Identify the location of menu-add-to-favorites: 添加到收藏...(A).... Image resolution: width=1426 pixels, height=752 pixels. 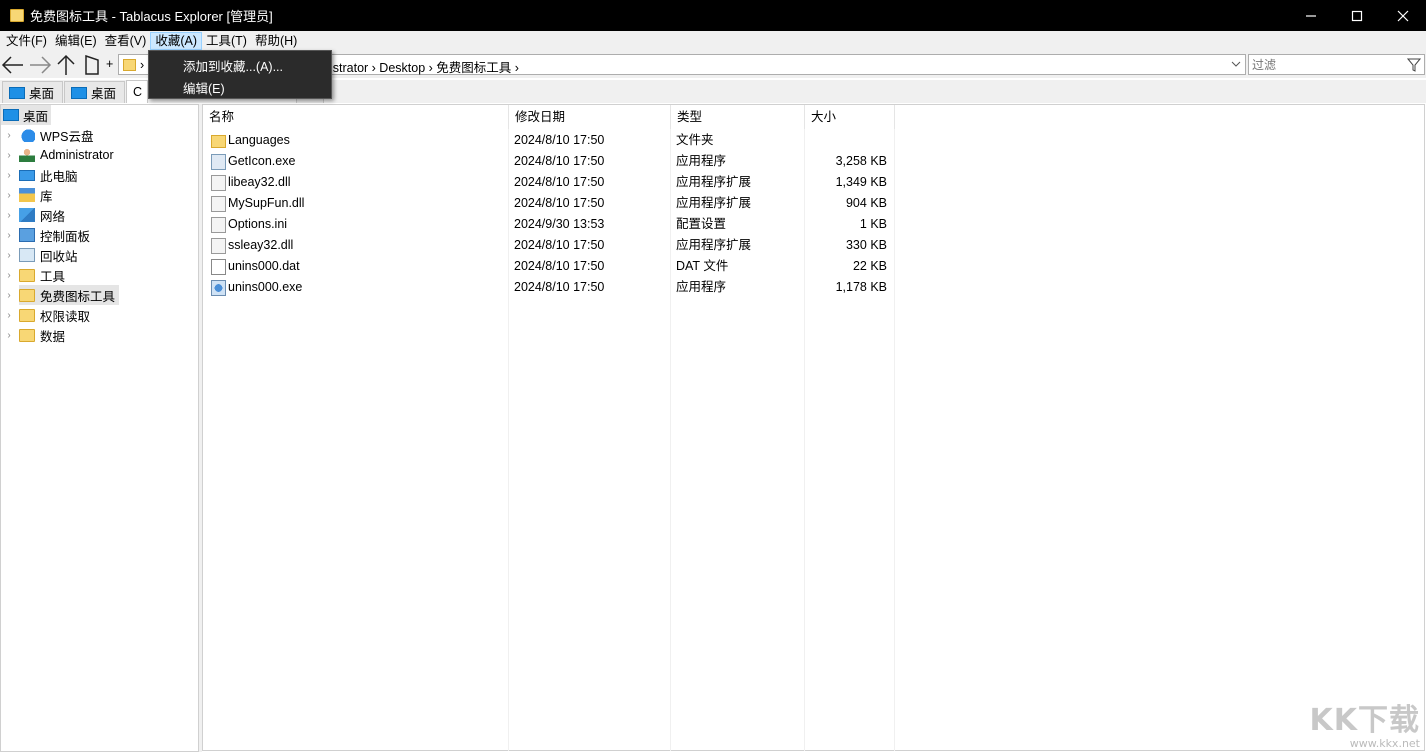
(233, 65).